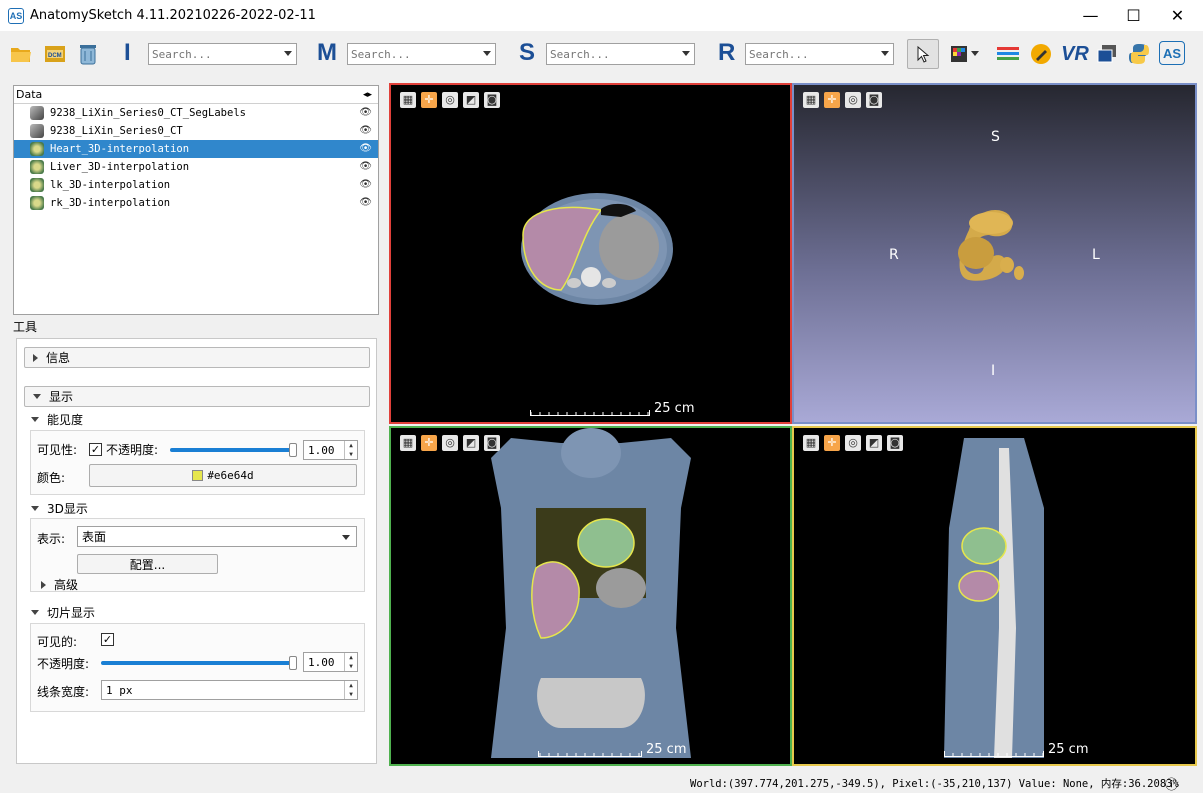 This screenshot has height=793, width=1203. I want to click on coronal-viewport: ▦ ✛ ◎ ◩ ◙ 25 cm, so click(590, 596).